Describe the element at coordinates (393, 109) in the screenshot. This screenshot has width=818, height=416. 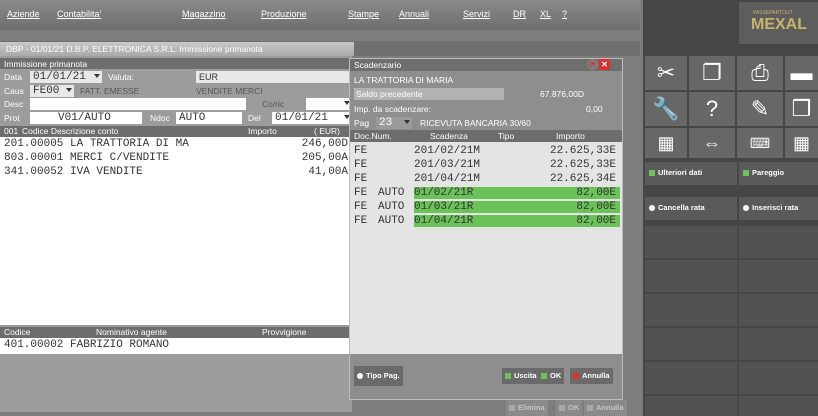
I see `imp-label: Imp. da scadenzare:` at that location.